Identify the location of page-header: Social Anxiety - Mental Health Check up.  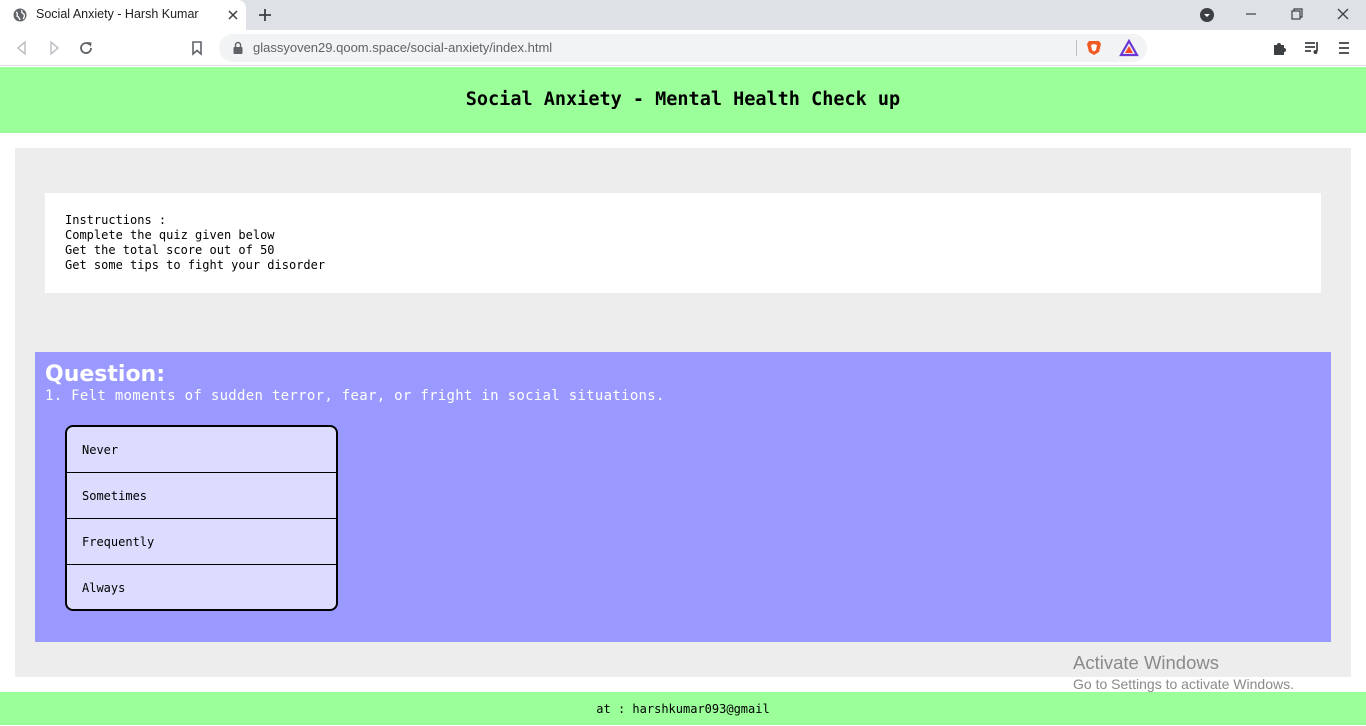
(683, 100).